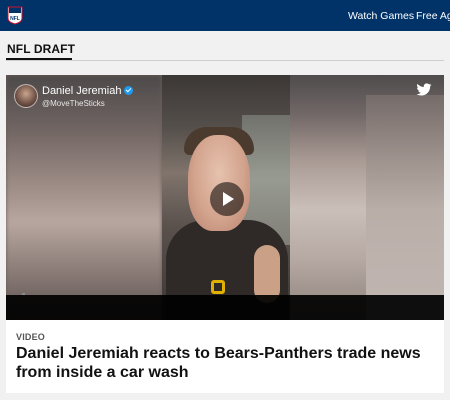  What do you see at coordinates (381, 15) in the screenshot?
I see `nav-watch-games: Watch Games` at bounding box center [381, 15].